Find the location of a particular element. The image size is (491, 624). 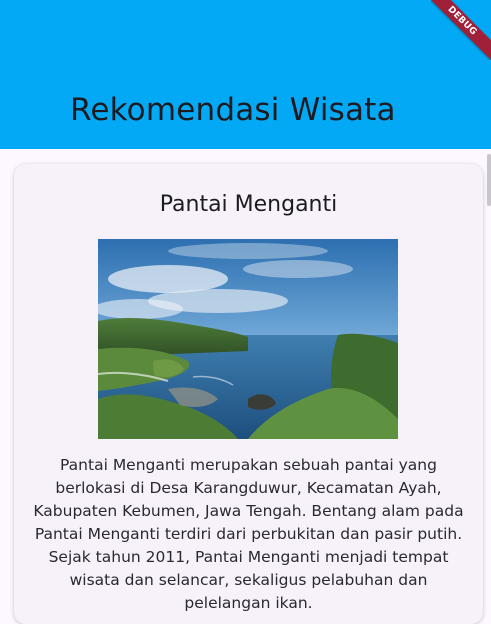

debug-banner: DEBUG is located at coordinates (461, 30).